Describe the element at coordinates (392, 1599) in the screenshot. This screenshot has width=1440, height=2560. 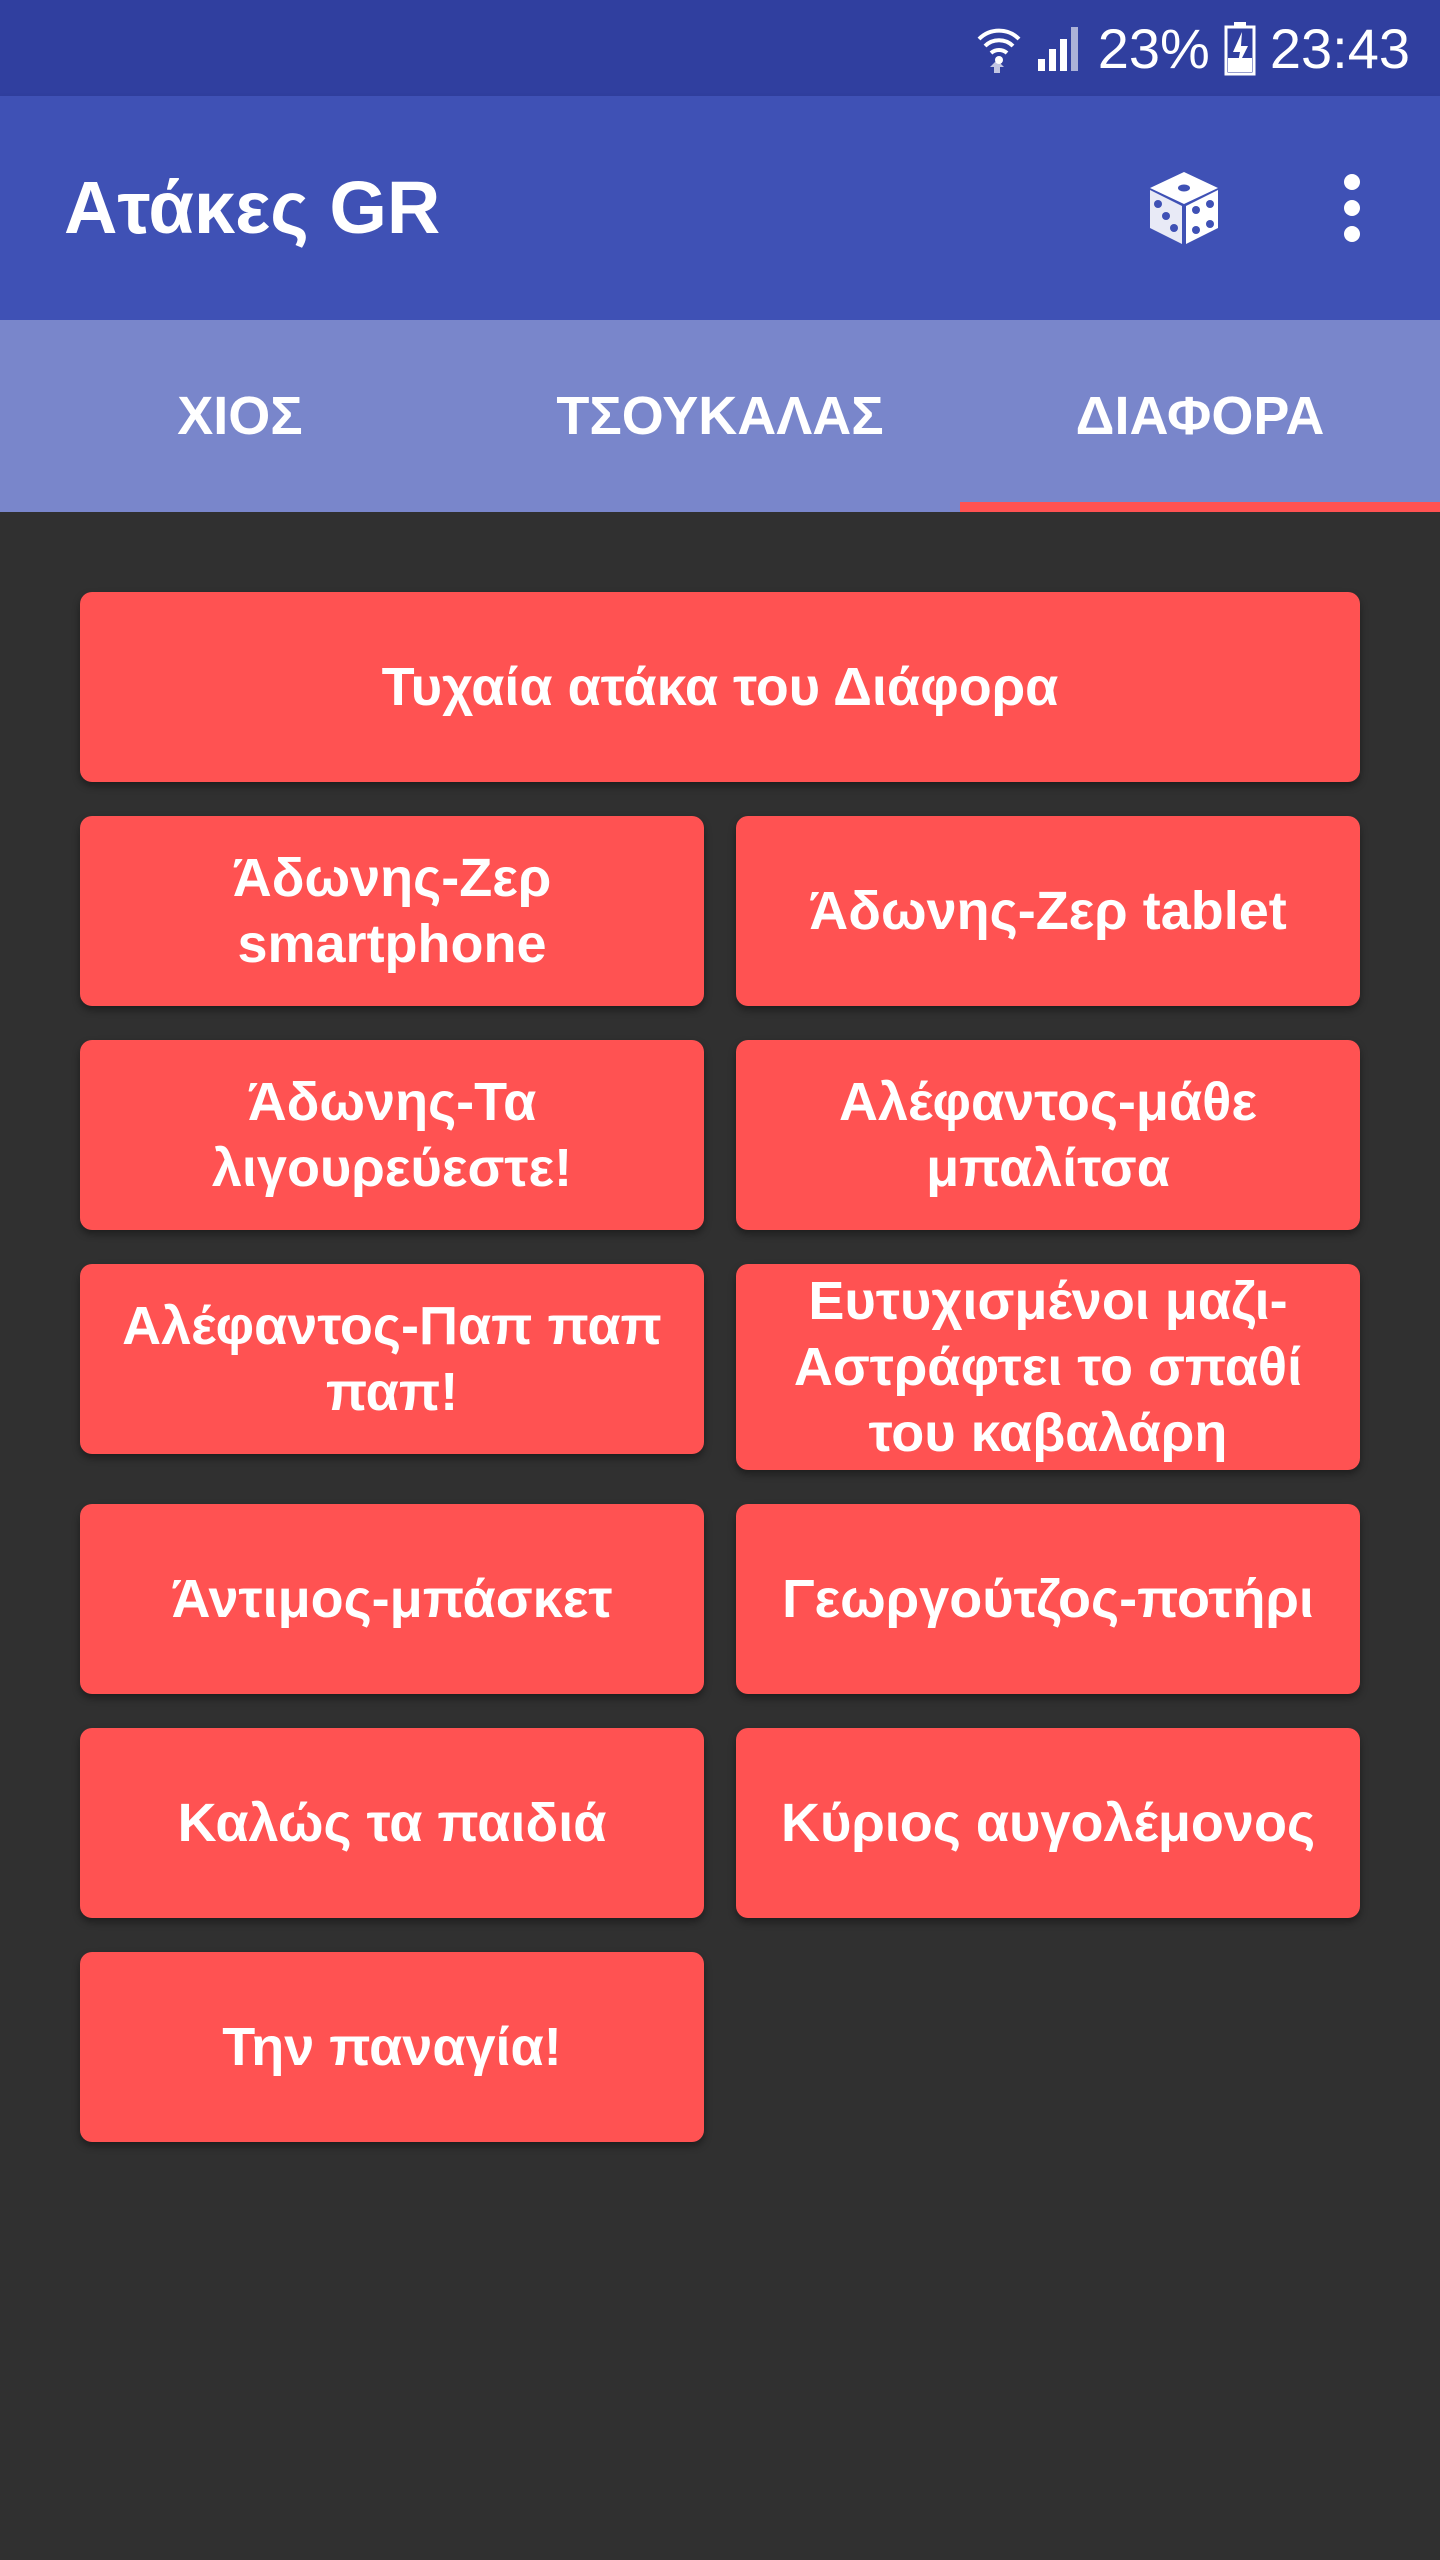
I see `quote-button: Άντιμος-μπάσκετ` at that location.